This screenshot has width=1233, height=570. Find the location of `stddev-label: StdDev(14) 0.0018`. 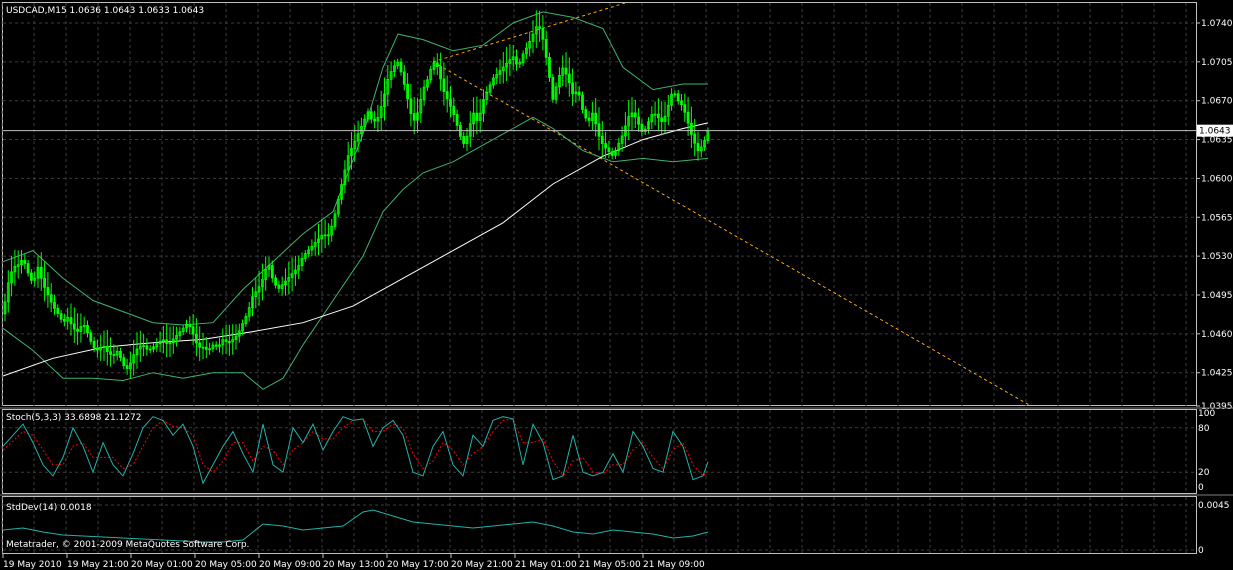

stddev-label: StdDev(14) 0.0018 is located at coordinates (49, 508).